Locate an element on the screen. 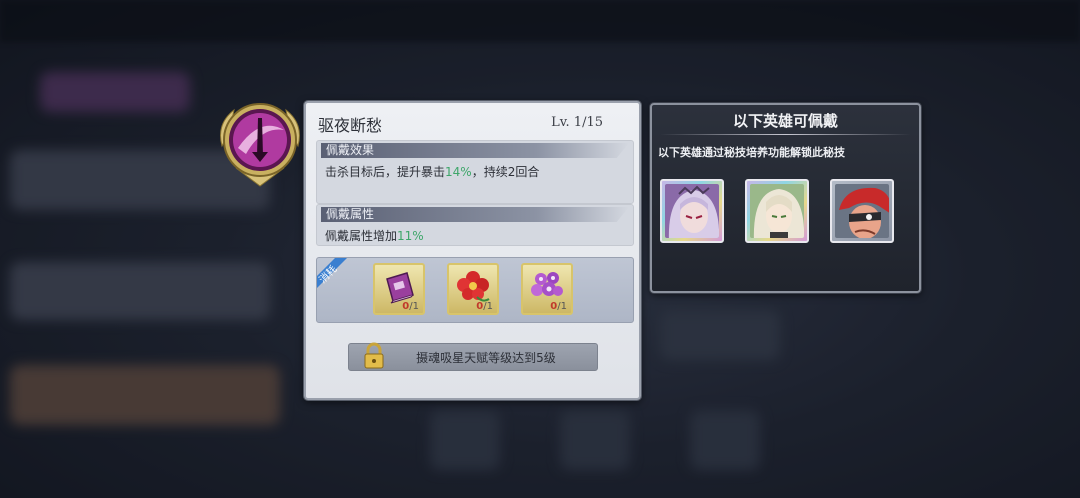 The width and height of the screenshot is (1080, 498). effect-text-prefix: 击杀目标后，提升暴击 is located at coordinates (385, 172).